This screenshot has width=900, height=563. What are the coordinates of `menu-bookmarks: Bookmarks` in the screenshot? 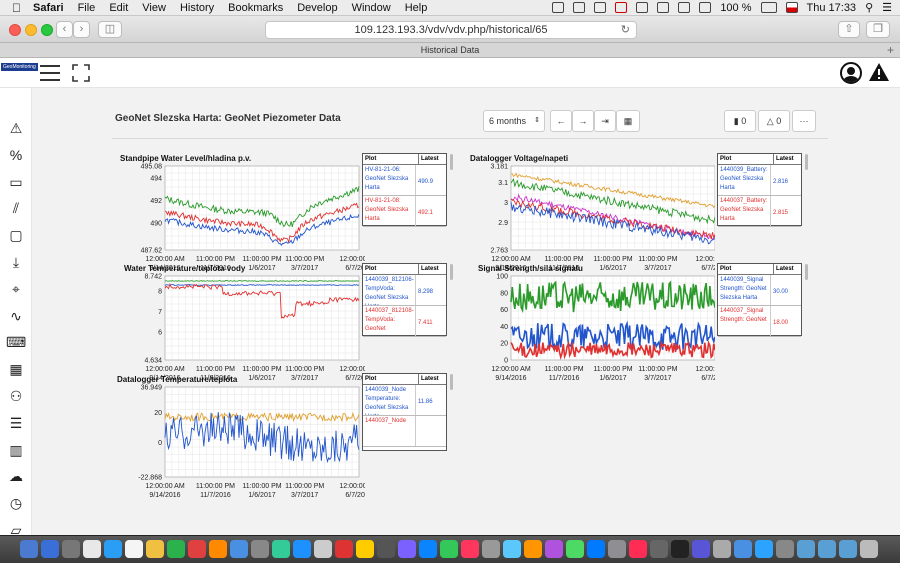 It's located at (255, 8).